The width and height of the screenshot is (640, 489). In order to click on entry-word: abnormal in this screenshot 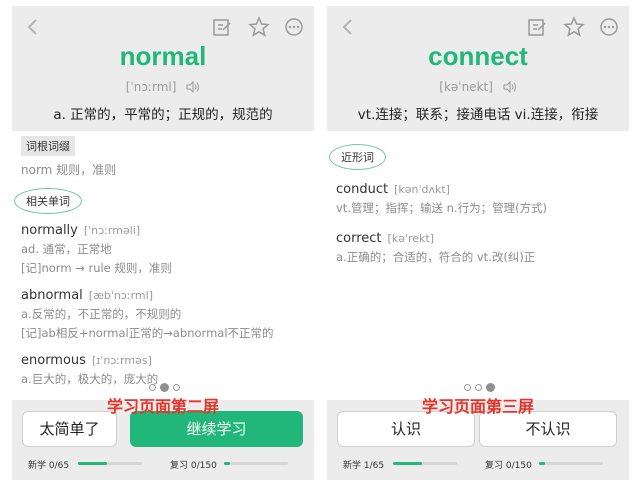, I will do `click(52, 295)`.